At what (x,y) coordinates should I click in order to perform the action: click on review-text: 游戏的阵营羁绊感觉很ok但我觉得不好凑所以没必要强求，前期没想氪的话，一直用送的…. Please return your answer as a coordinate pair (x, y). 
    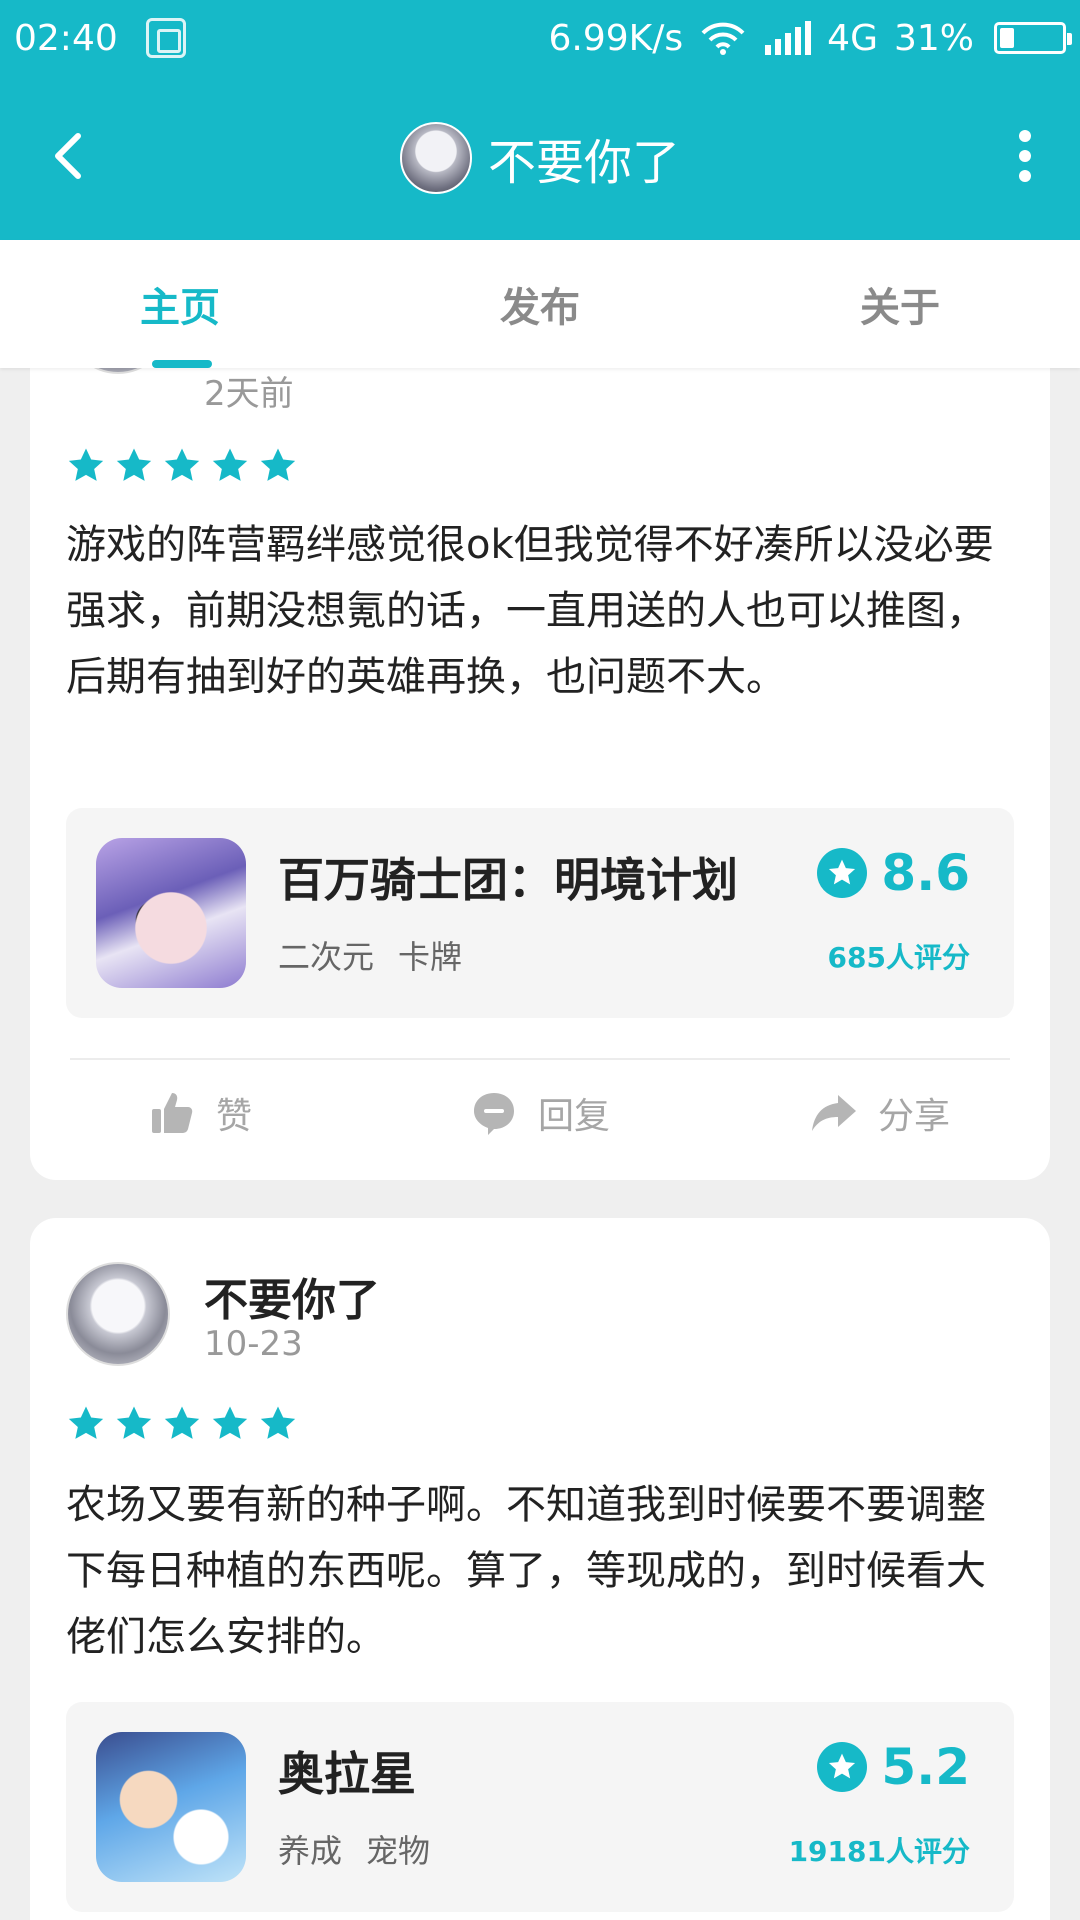
    Looking at the image, I should click on (530, 611).